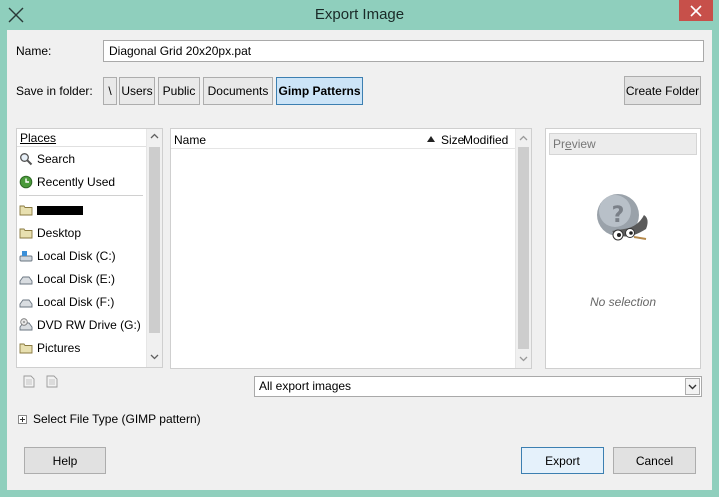  What do you see at coordinates (154, 240) in the screenshot?
I see `places-scroll-thumb` at bounding box center [154, 240].